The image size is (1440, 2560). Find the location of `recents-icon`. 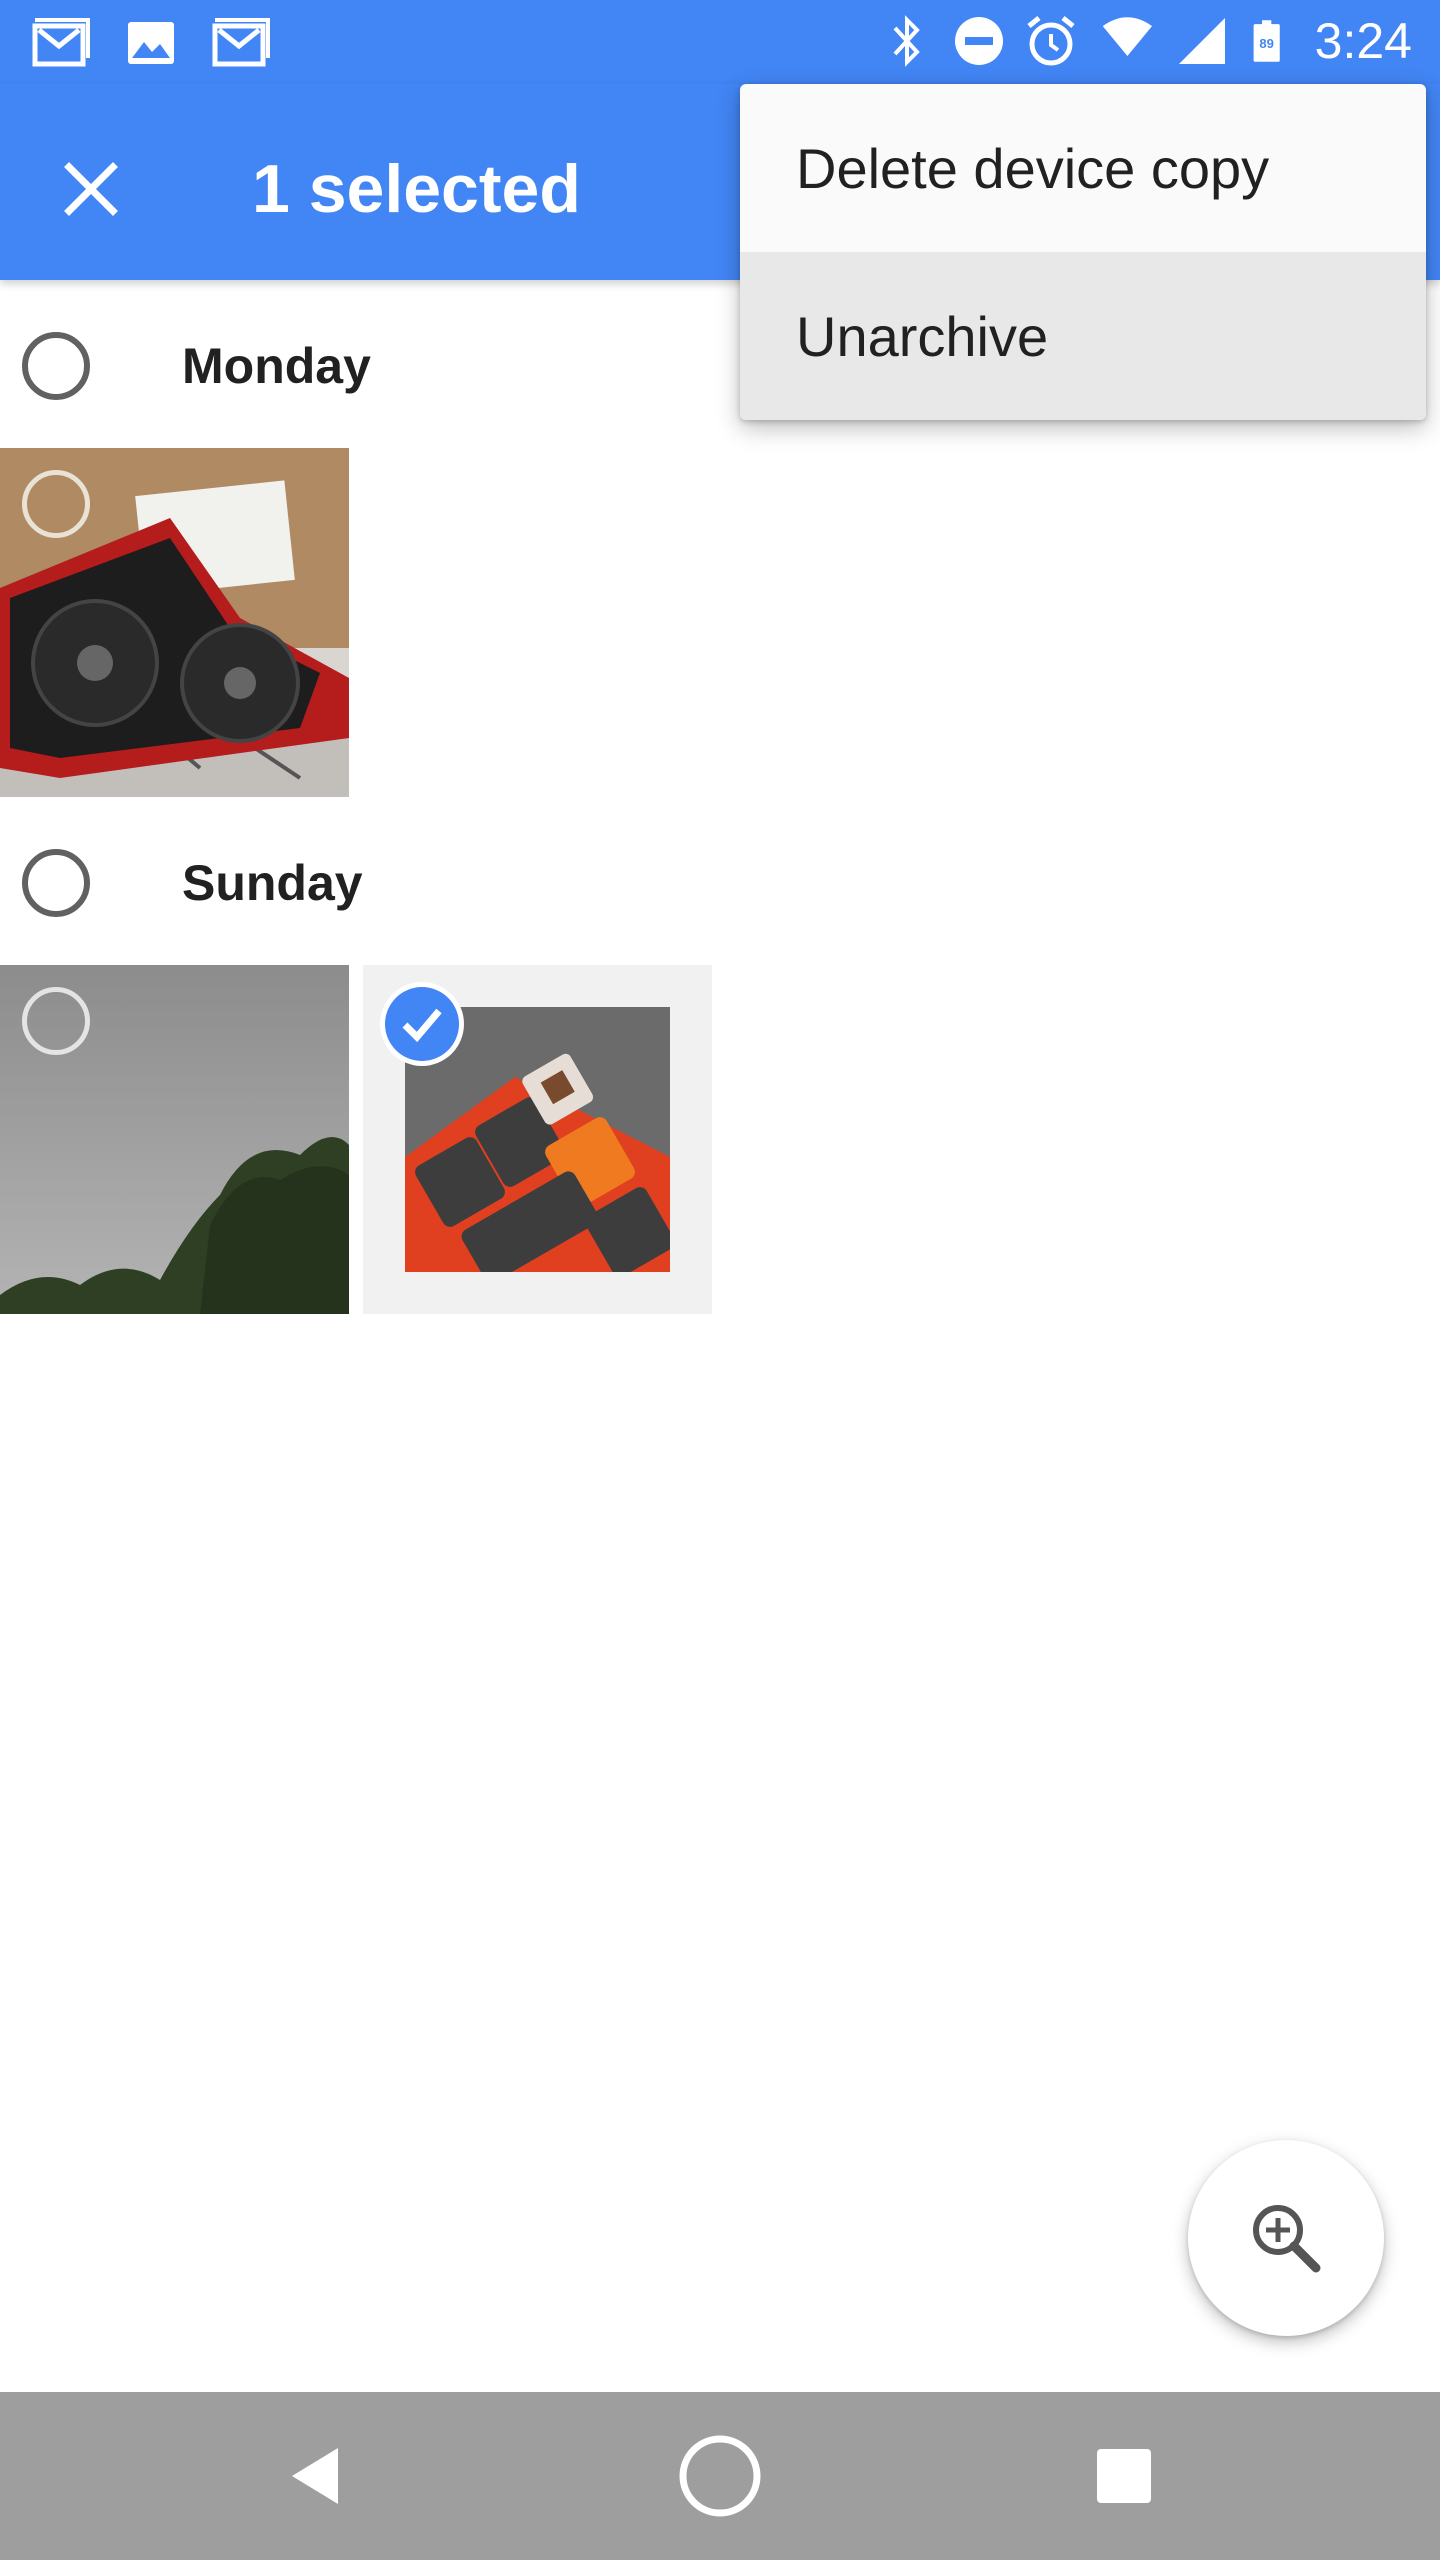

recents-icon is located at coordinates (1124, 2476).